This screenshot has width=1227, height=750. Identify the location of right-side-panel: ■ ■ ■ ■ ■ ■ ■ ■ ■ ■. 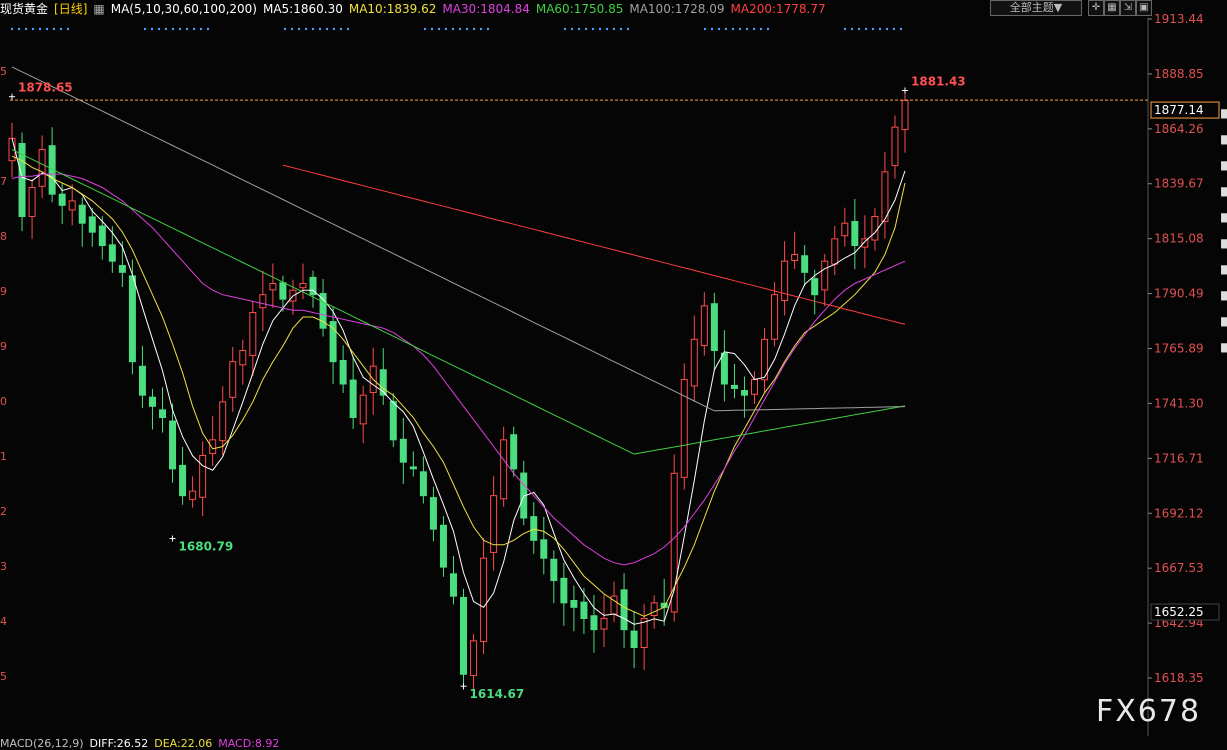
(1223, 230).